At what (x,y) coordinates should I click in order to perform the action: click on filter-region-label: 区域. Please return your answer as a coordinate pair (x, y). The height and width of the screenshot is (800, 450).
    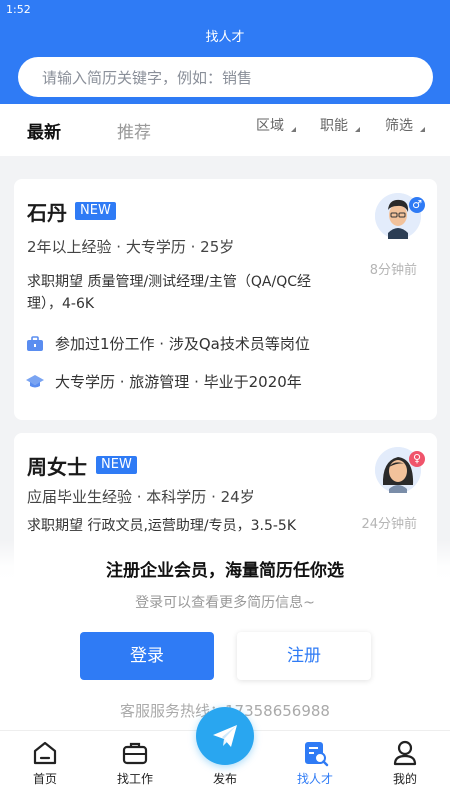
    Looking at the image, I should click on (270, 126).